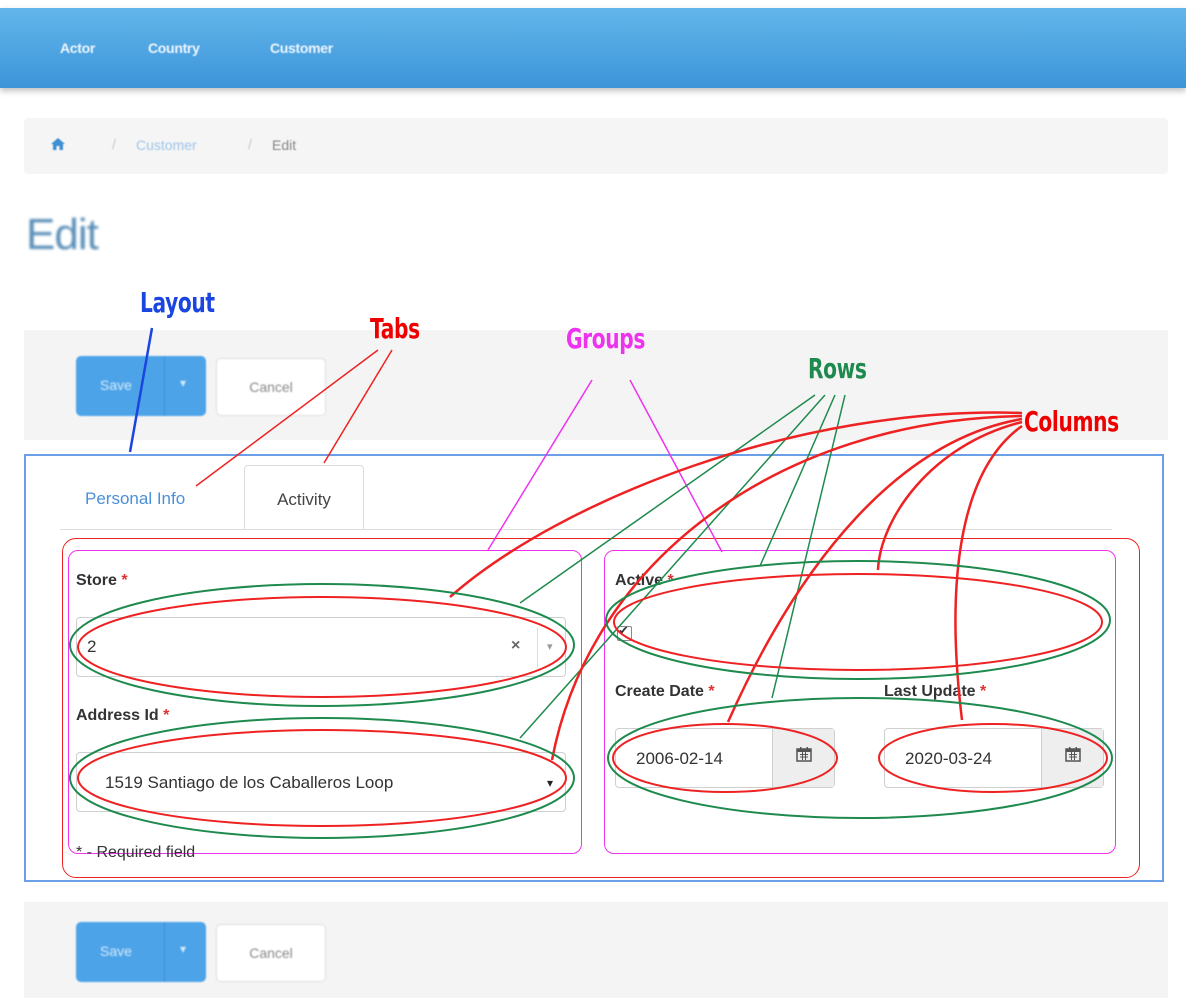 The width and height of the screenshot is (1186, 998). I want to click on last-update-calendar-button, so click(1072, 758).